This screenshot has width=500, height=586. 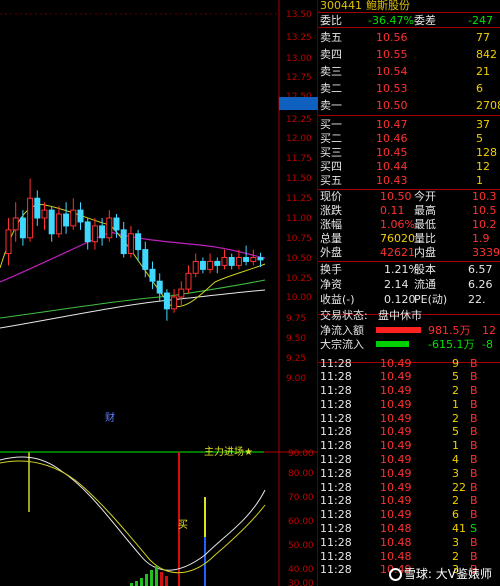 What do you see at coordinates (406, 20) in the screenshot?
I see `weibi-row: 委比 -36.47% 委差 -247` at bounding box center [406, 20].